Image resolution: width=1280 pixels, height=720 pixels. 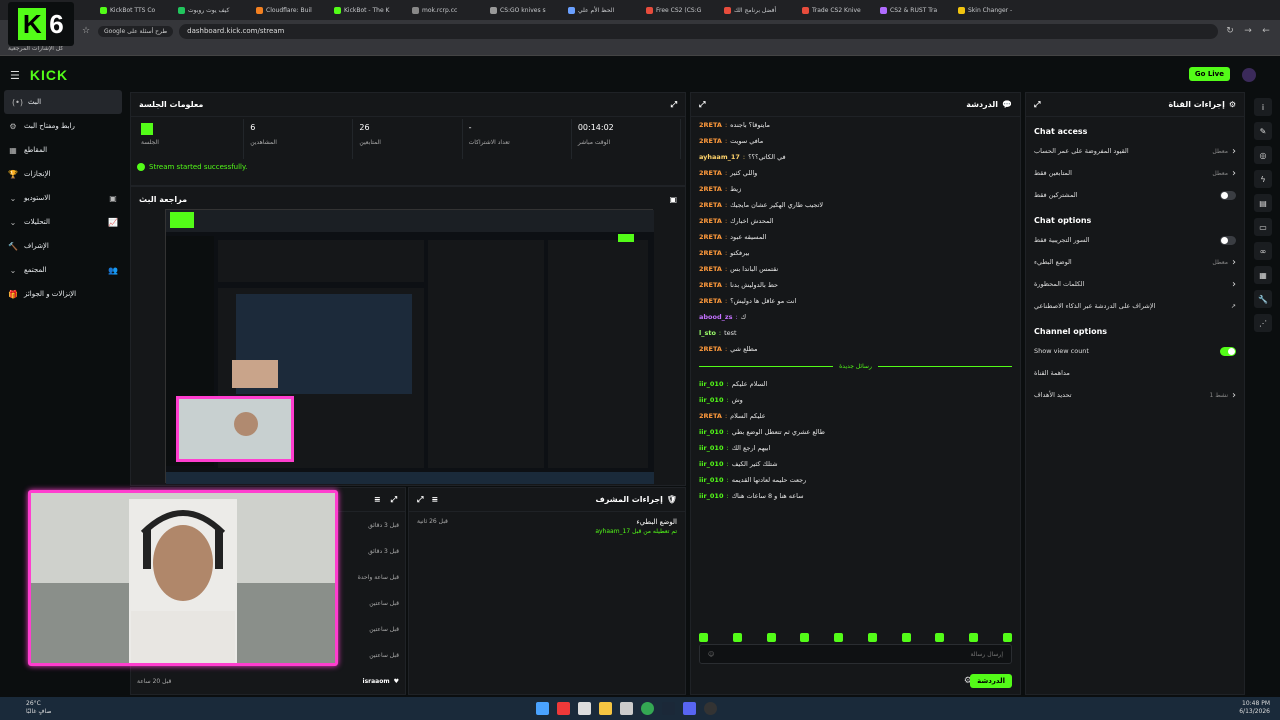 What do you see at coordinates (290, 10) in the screenshot?
I see `browser-tab: Cloudflare: Buil` at bounding box center [290, 10].